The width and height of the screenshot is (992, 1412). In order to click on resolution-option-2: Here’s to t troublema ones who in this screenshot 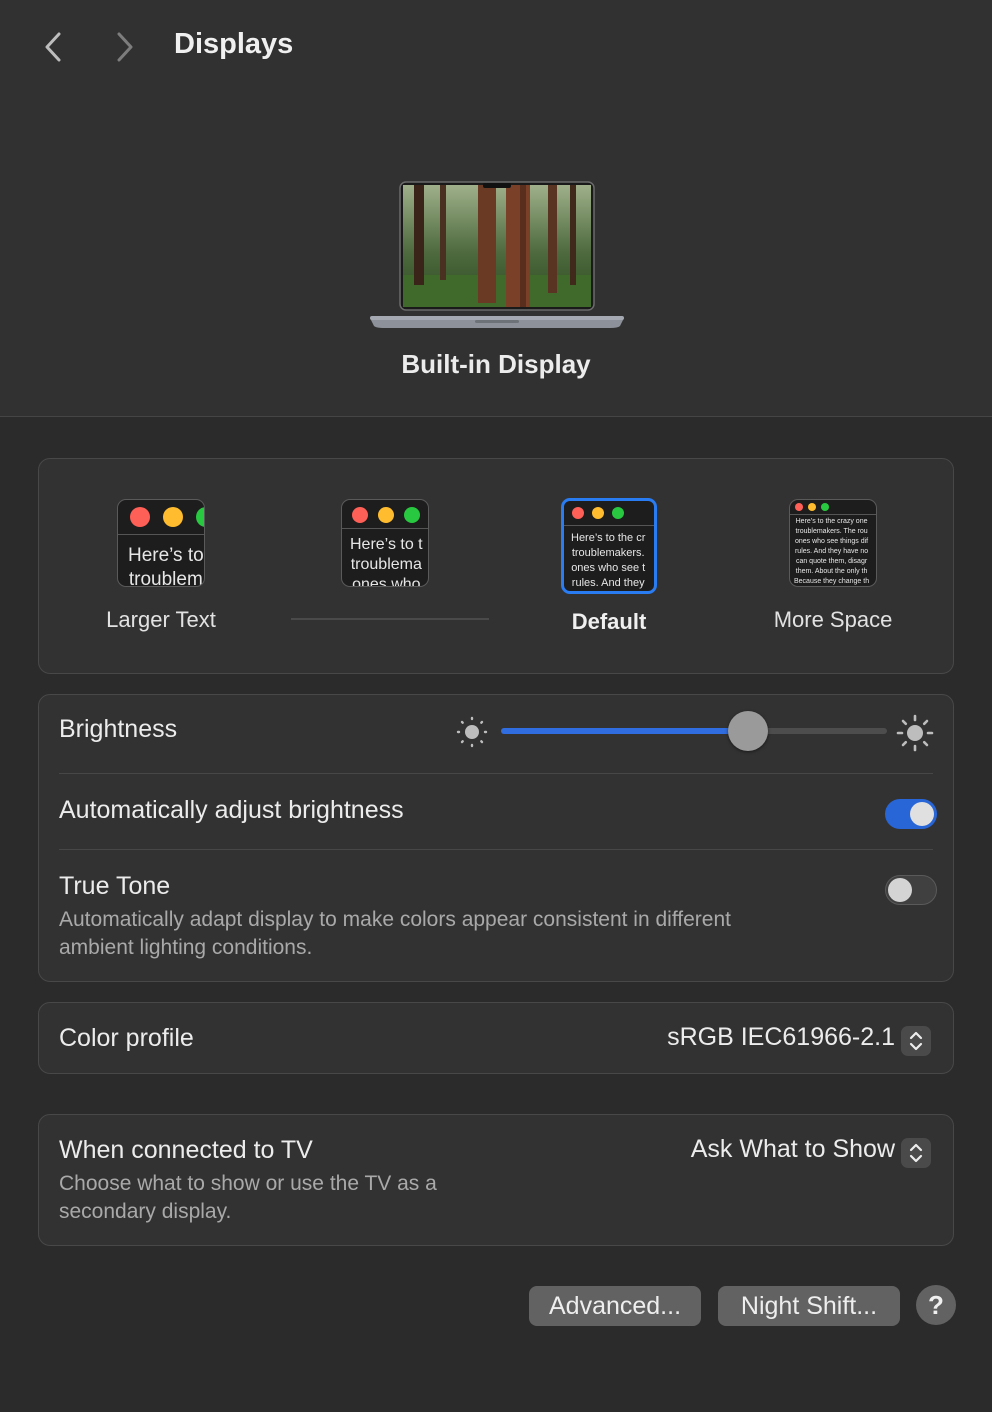, I will do `click(385, 543)`.